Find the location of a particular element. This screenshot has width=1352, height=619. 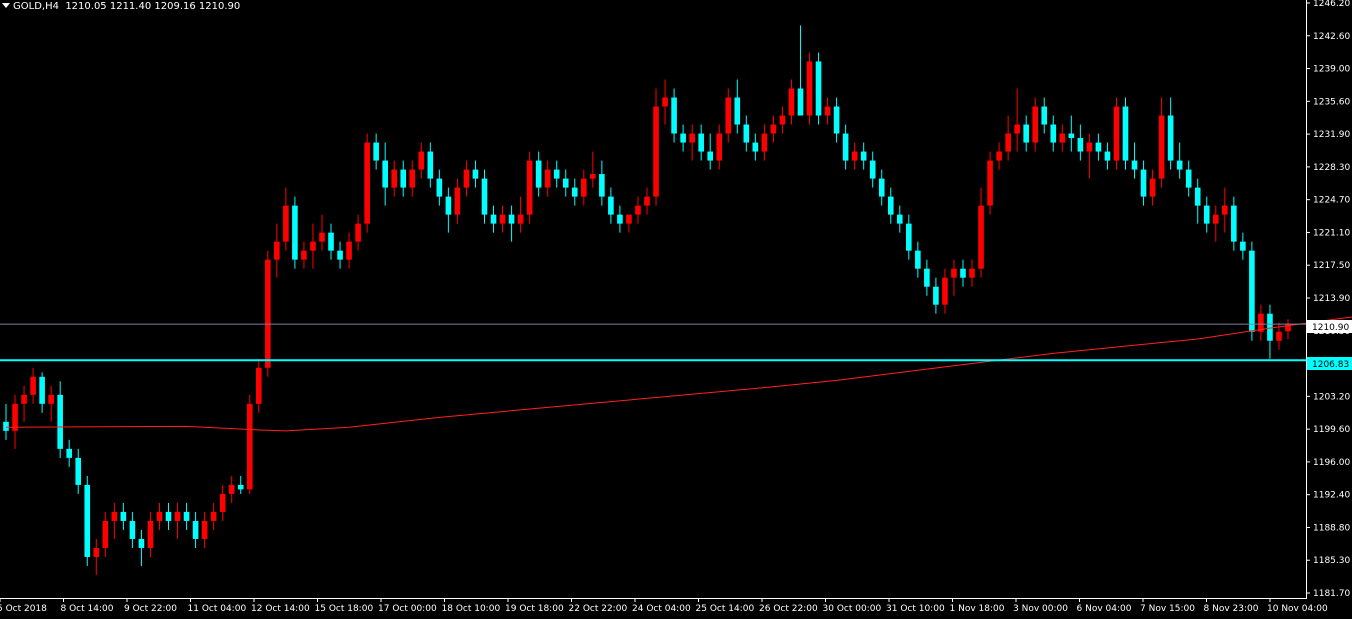

level-price-tag: 1206.83 is located at coordinates (1329, 363).